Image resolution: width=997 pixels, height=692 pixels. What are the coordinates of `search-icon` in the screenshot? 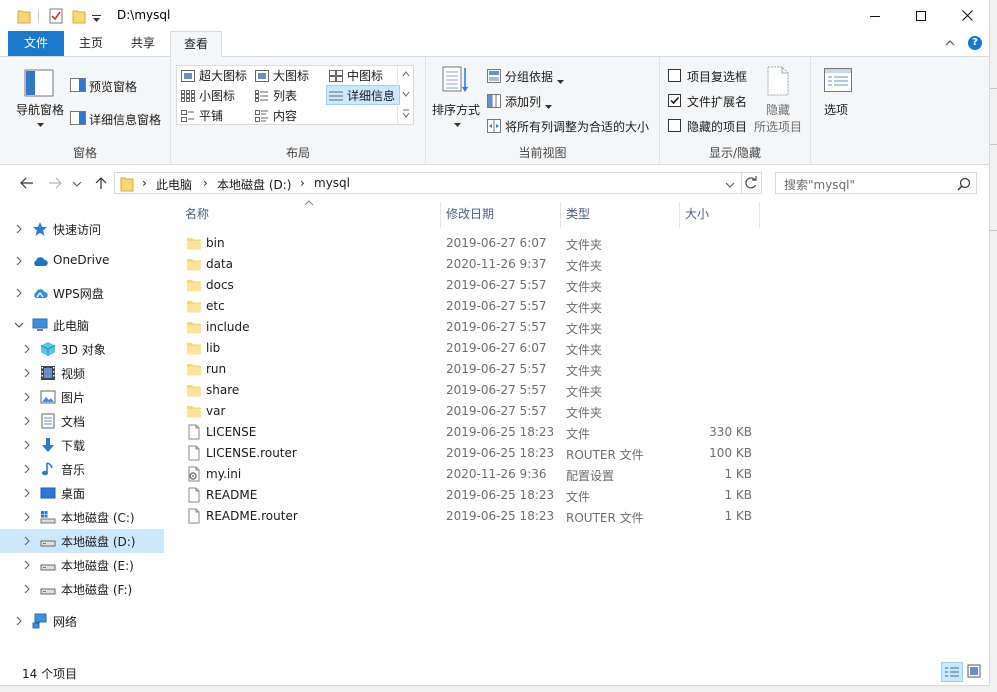 It's located at (964, 185).